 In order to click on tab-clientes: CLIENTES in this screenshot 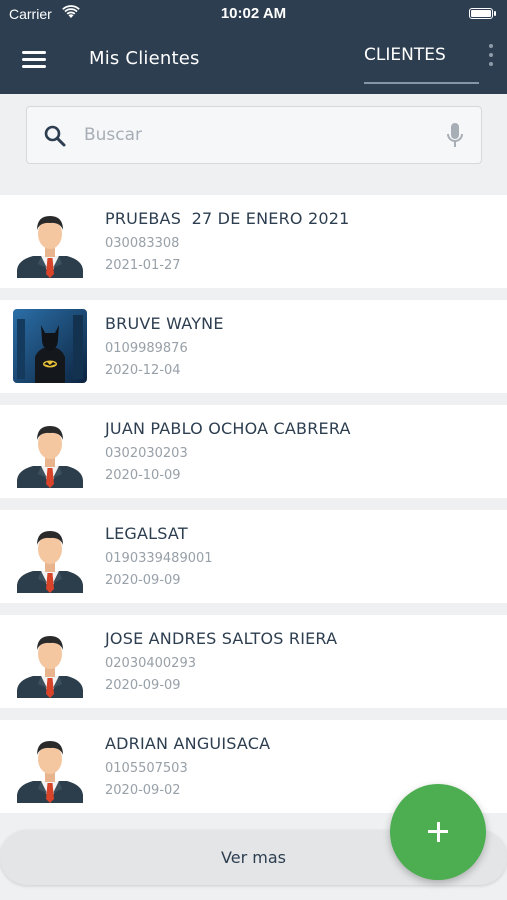, I will do `click(421, 63)`.